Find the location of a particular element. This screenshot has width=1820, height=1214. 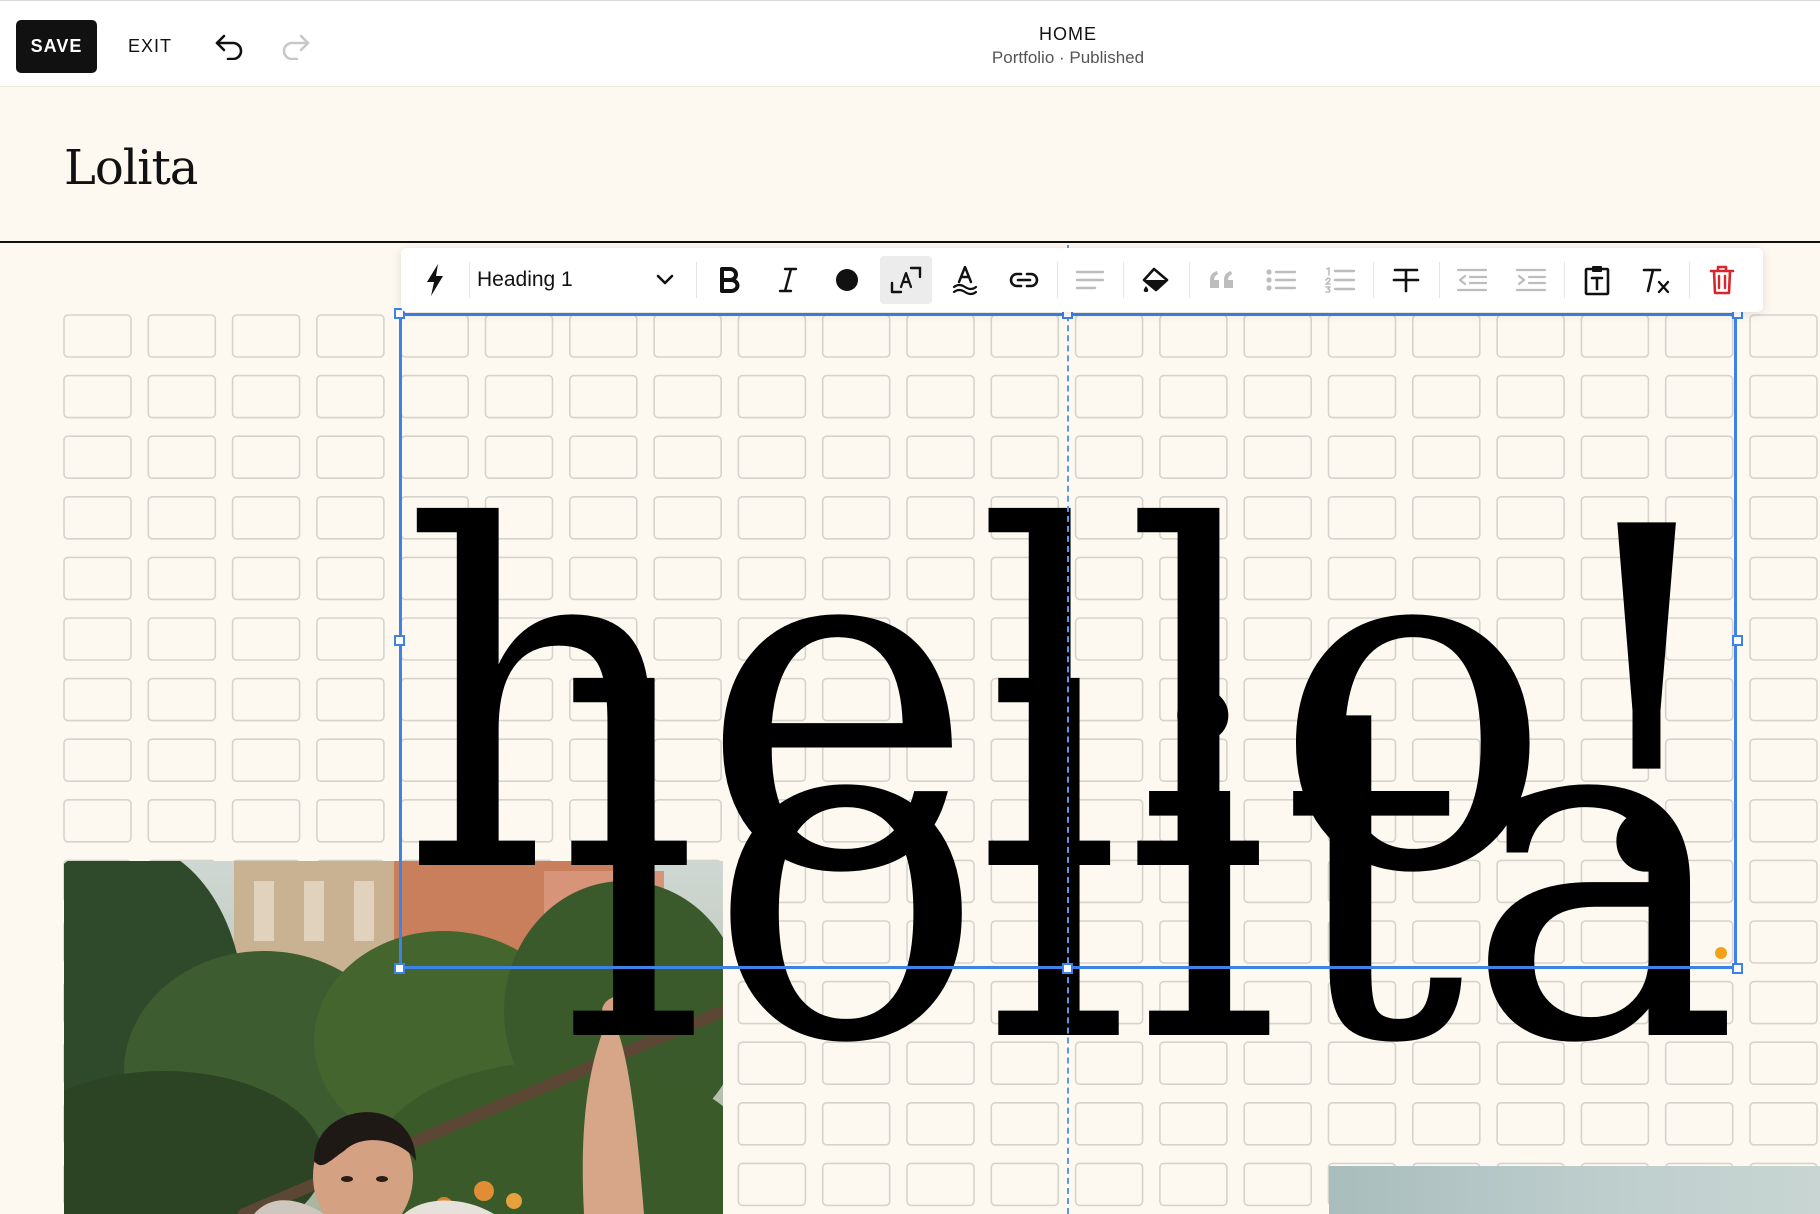

paste-text-icon is located at coordinates (1597, 281).